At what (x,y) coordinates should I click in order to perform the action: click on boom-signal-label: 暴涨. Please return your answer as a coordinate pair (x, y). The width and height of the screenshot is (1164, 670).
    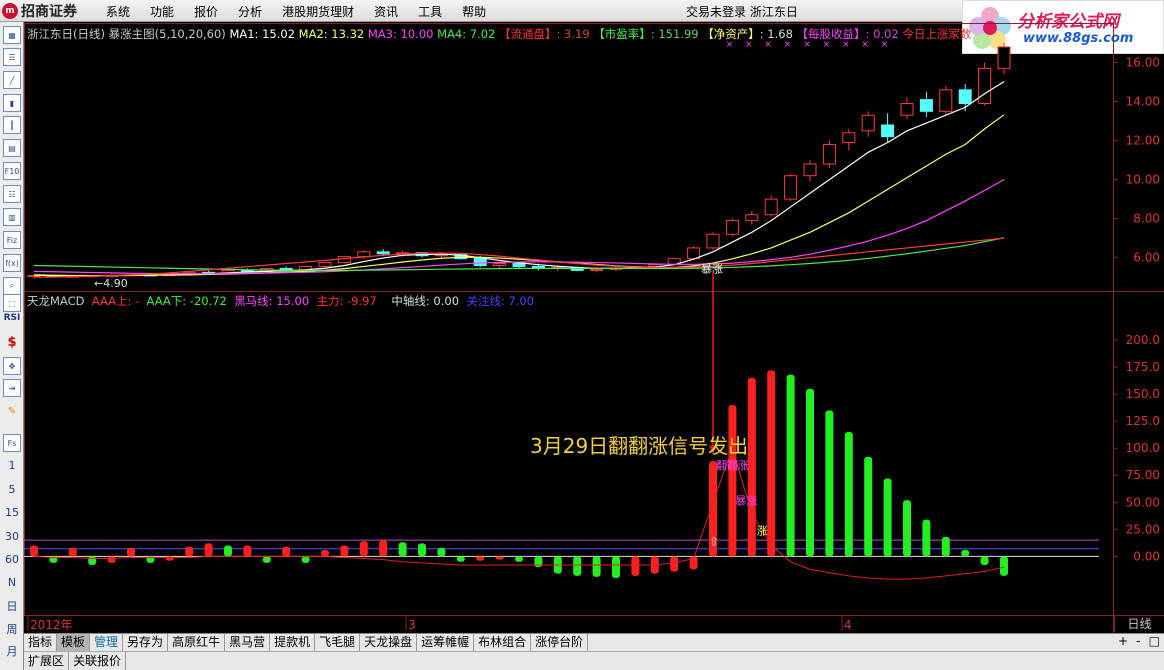
    Looking at the image, I should click on (712, 268).